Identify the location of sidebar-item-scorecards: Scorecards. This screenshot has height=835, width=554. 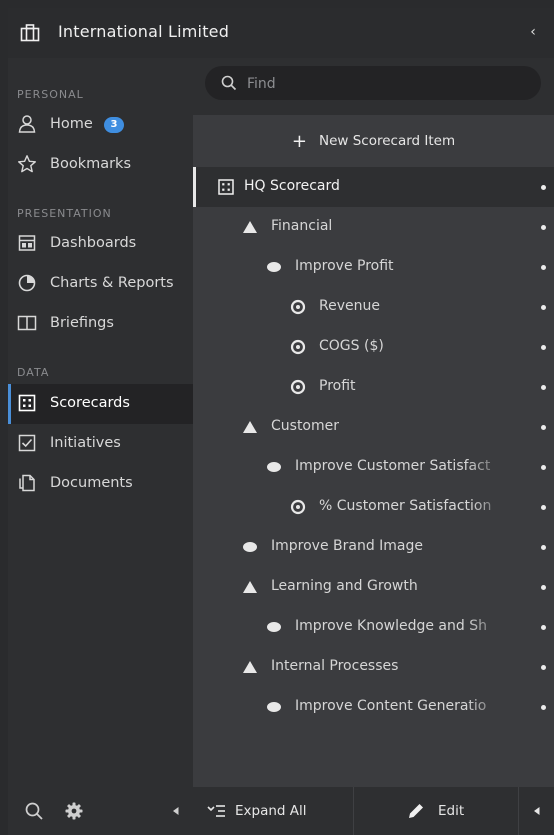
(100, 404).